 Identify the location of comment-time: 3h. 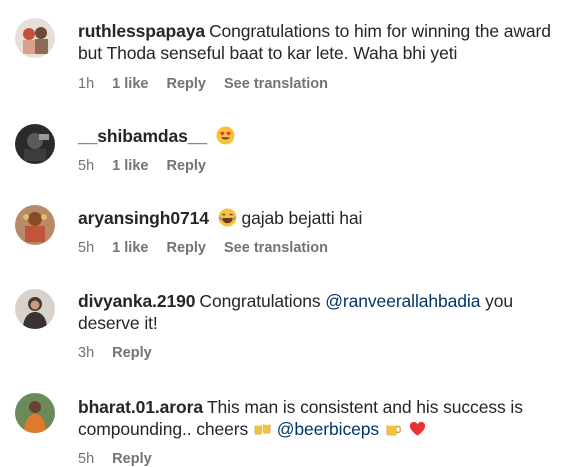
(86, 353).